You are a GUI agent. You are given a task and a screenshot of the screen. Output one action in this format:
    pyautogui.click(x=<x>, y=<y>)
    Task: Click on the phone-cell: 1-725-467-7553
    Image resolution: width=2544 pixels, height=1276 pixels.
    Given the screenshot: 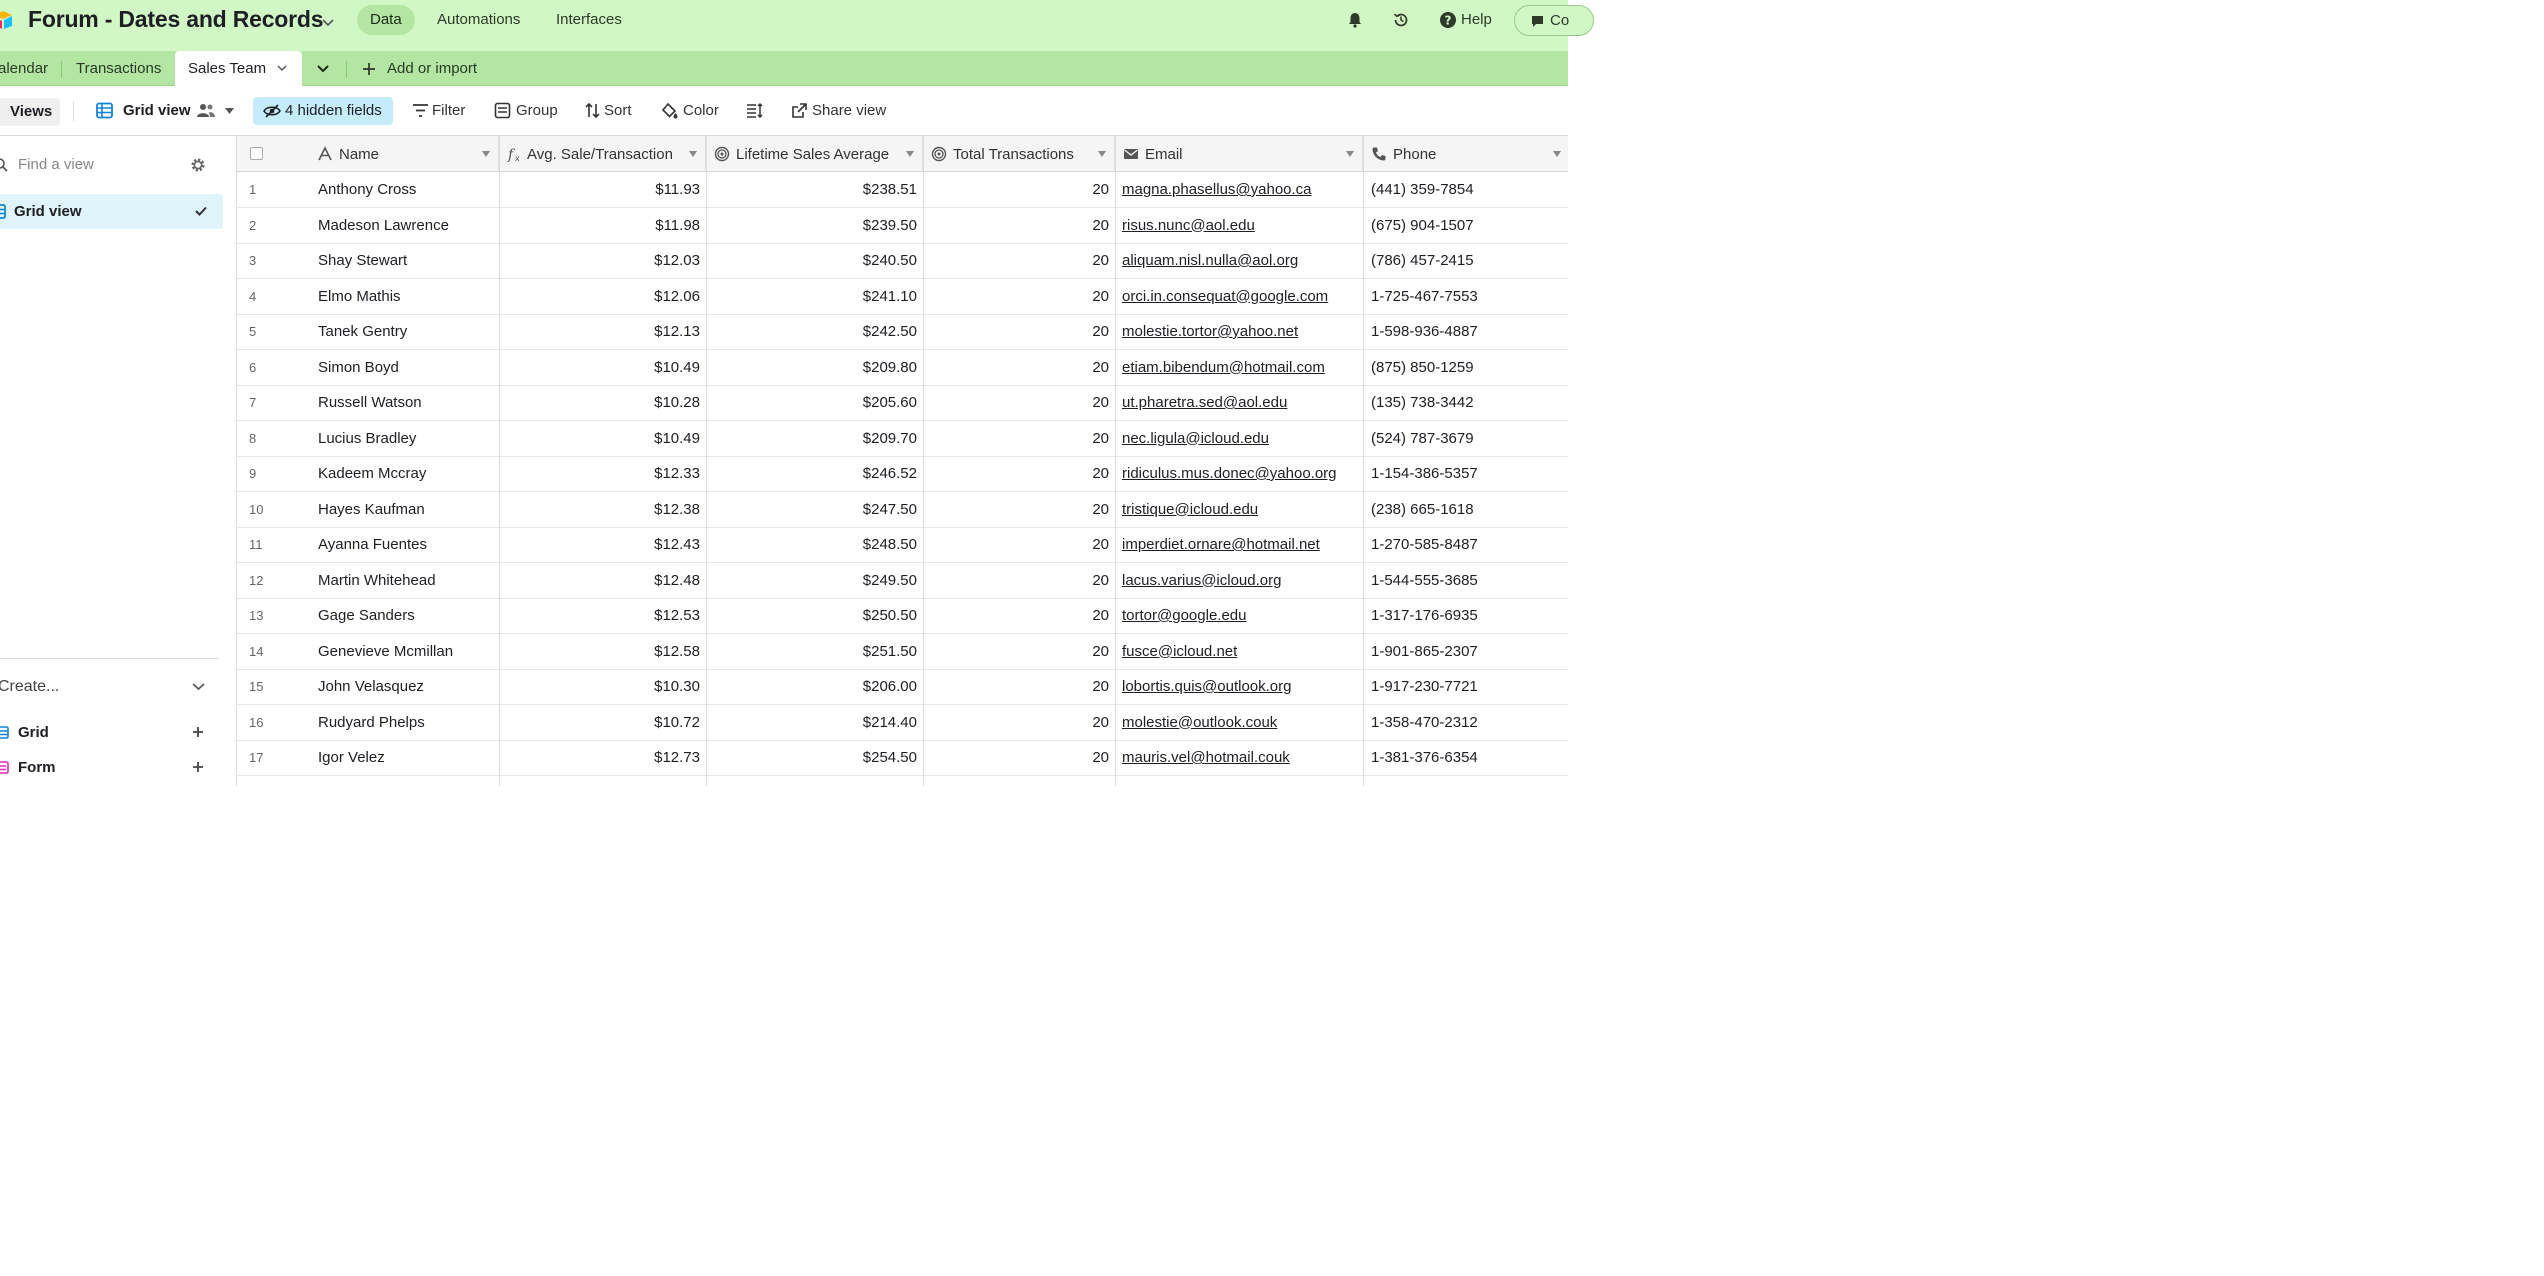 What is the action you would take?
    pyautogui.click(x=1468, y=296)
    